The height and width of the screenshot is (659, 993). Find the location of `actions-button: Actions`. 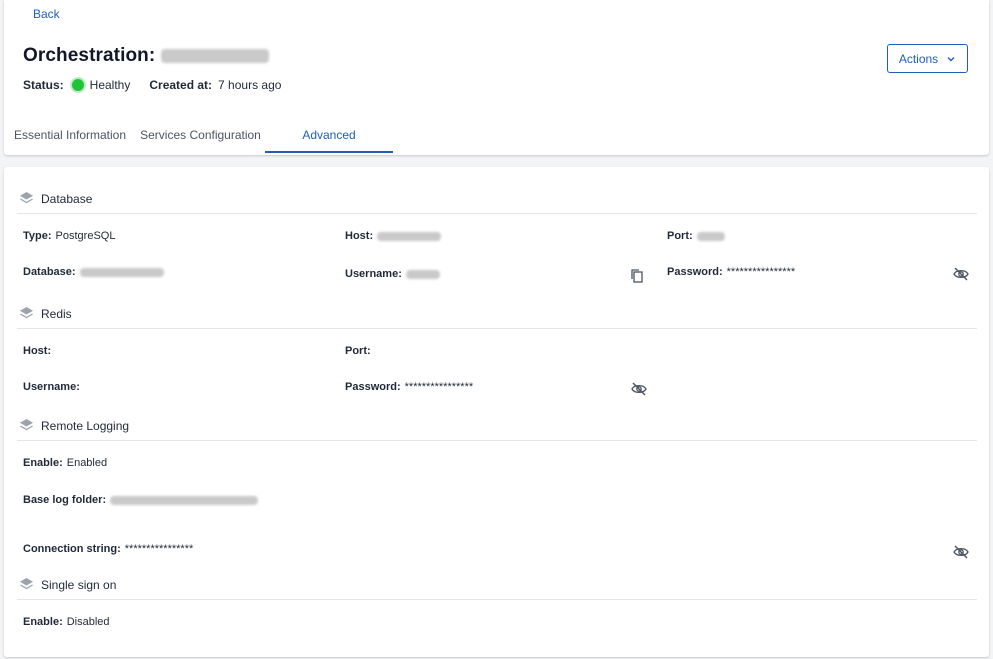

actions-button: Actions is located at coordinates (927, 58).